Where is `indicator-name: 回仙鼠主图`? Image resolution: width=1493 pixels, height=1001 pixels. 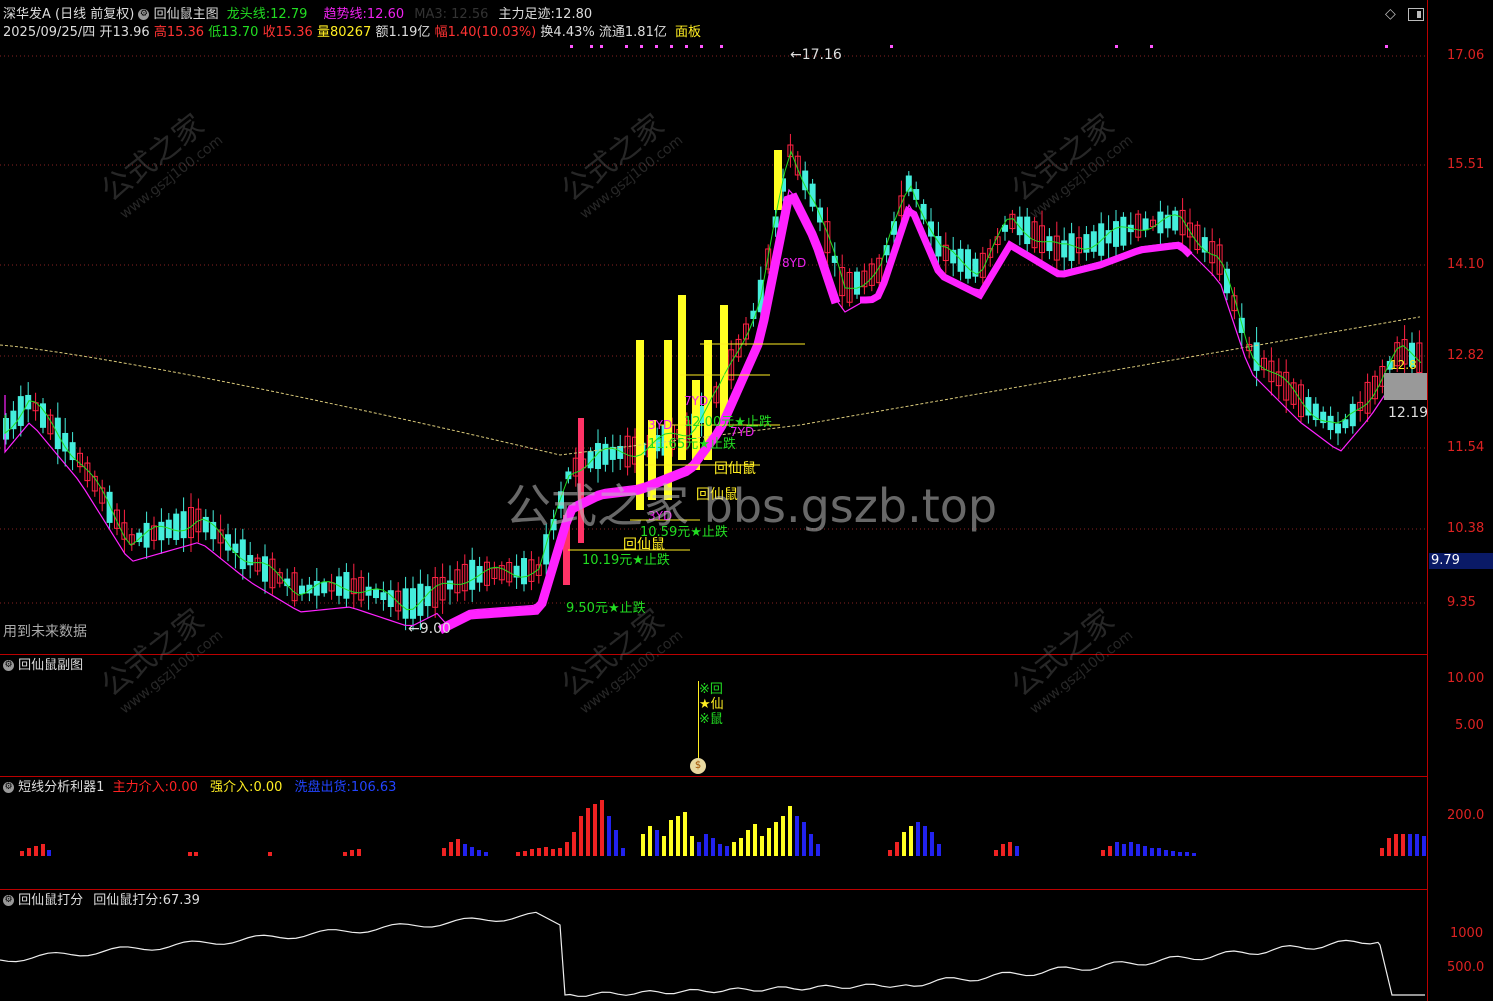
indicator-name: 回仙鼠主图 is located at coordinates (186, 14).